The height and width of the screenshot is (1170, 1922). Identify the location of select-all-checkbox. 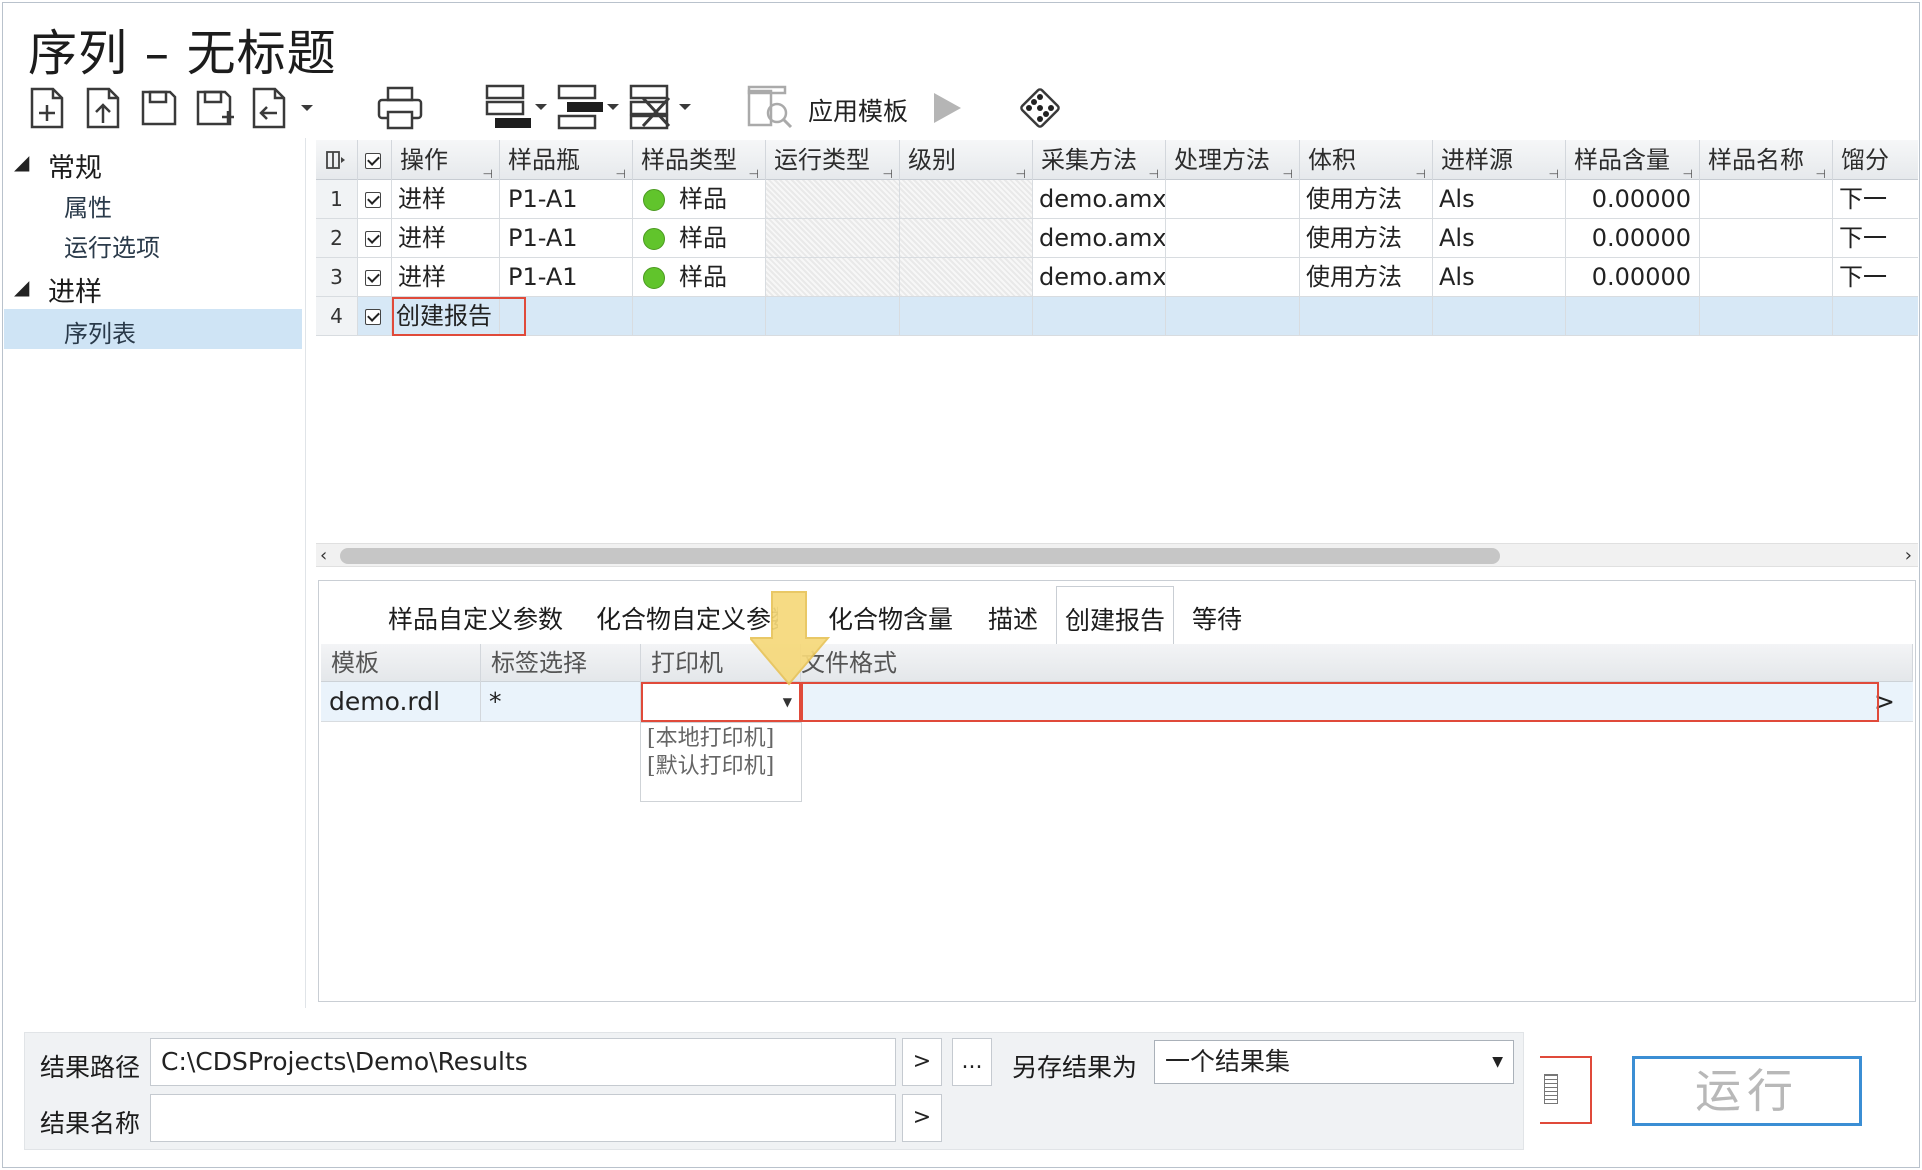
(375, 160).